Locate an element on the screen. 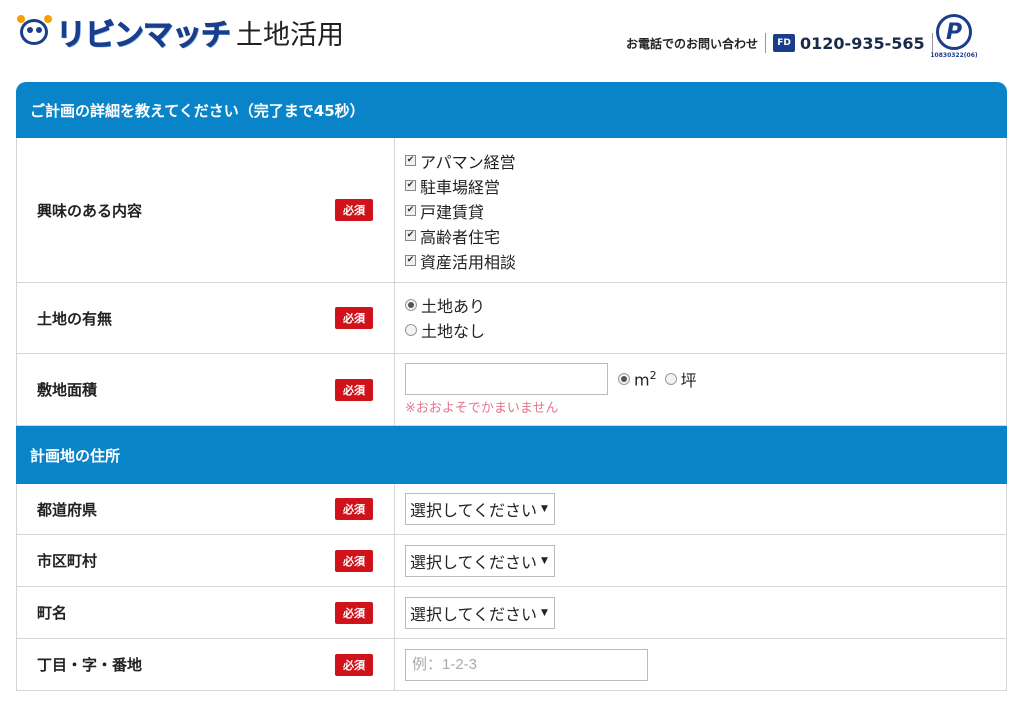  brand-subtitle: 土地活用 is located at coordinates (290, 35).